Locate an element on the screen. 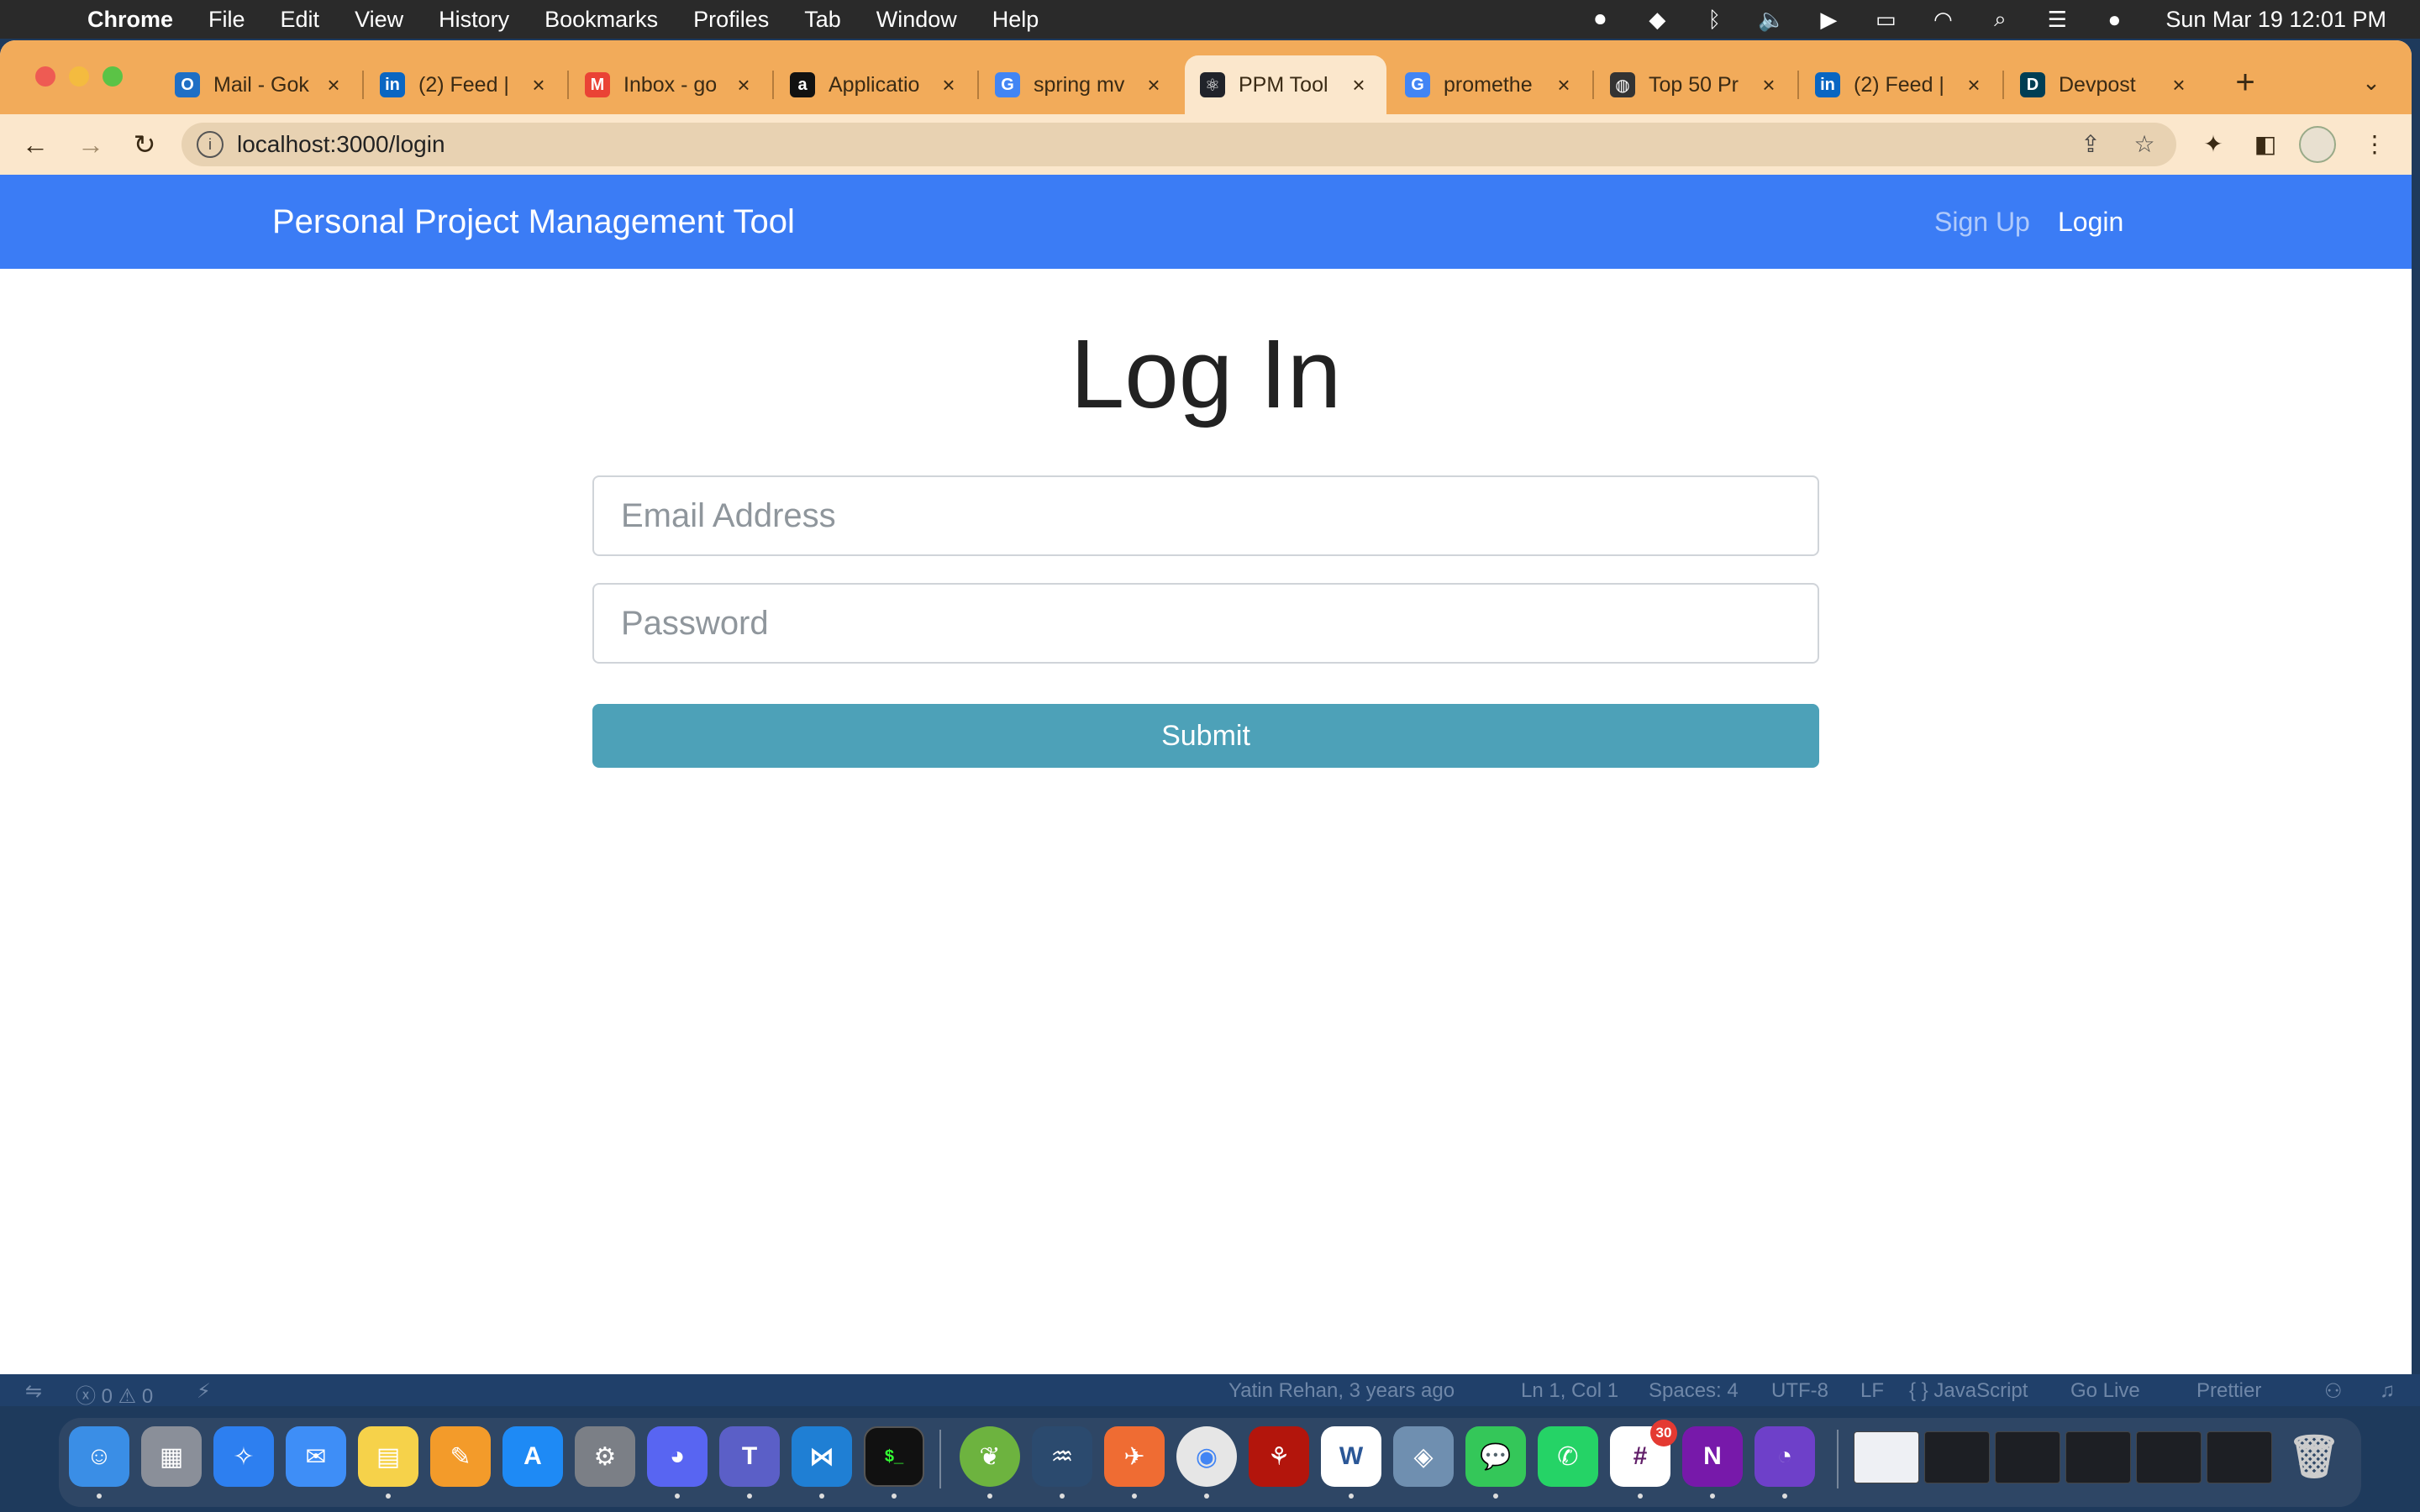 The image size is (2420, 1512). bookmark-star-icon: ☆ is located at coordinates (2145, 144).